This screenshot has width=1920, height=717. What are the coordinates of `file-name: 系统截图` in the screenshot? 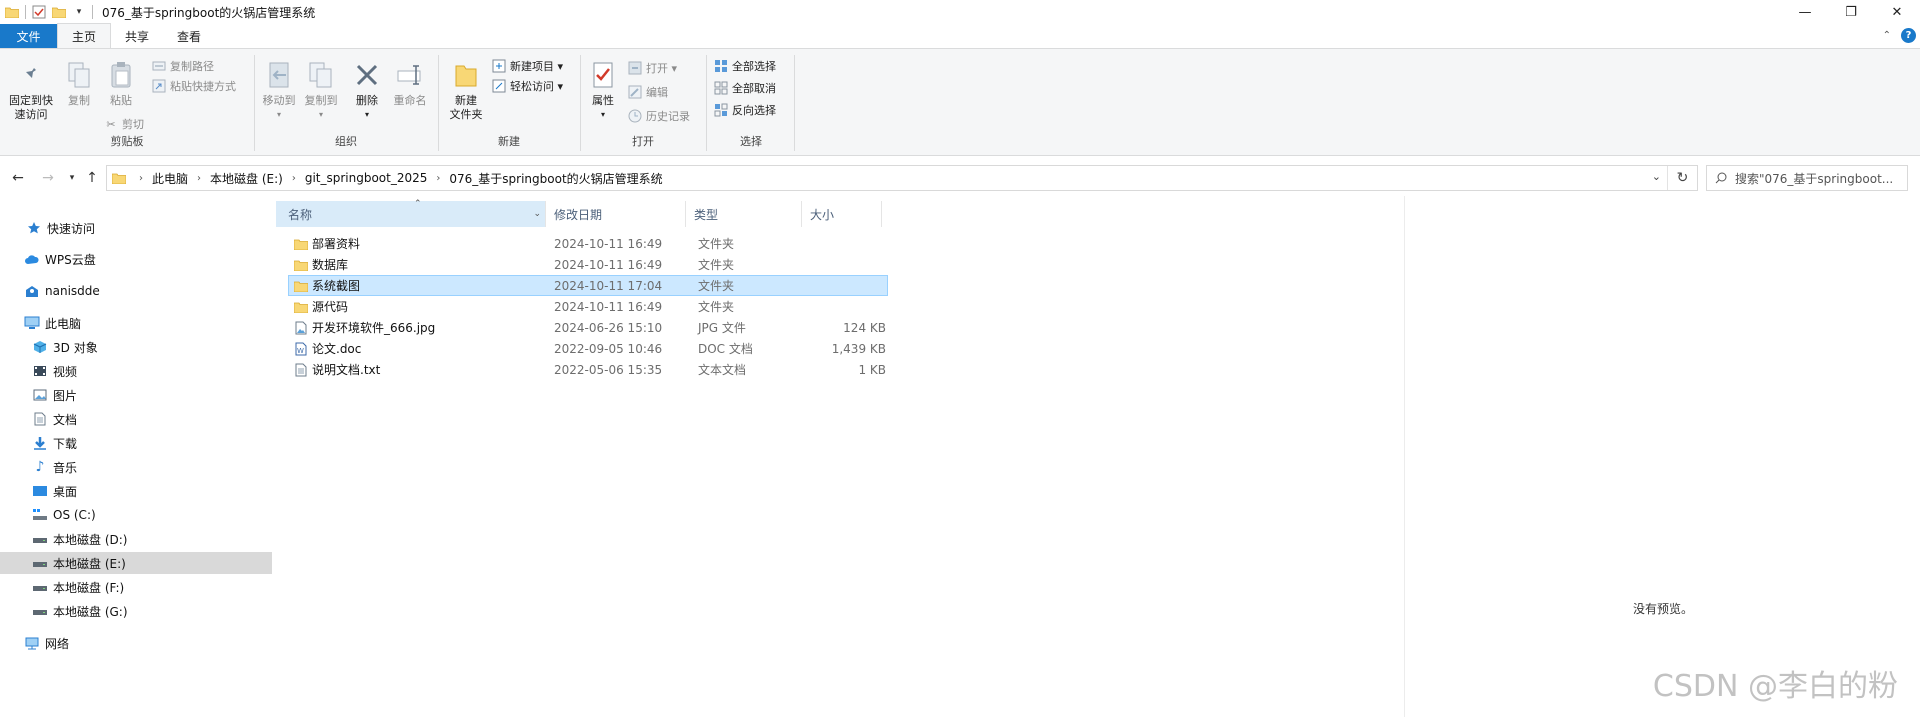 It's located at (336, 286).